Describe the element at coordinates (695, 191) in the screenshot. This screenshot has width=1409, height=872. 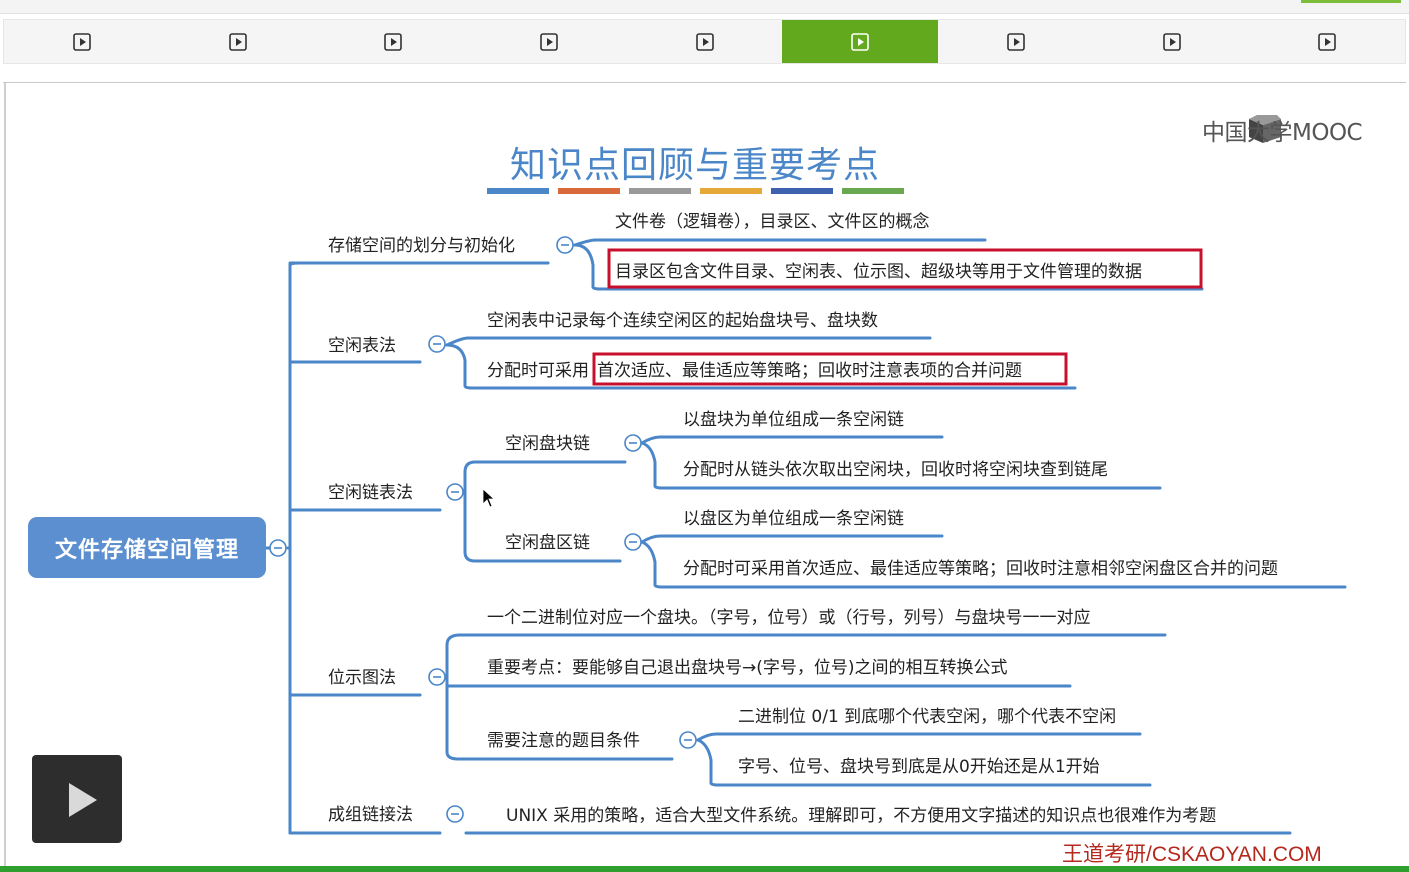
I see `title-underline-bars` at that location.